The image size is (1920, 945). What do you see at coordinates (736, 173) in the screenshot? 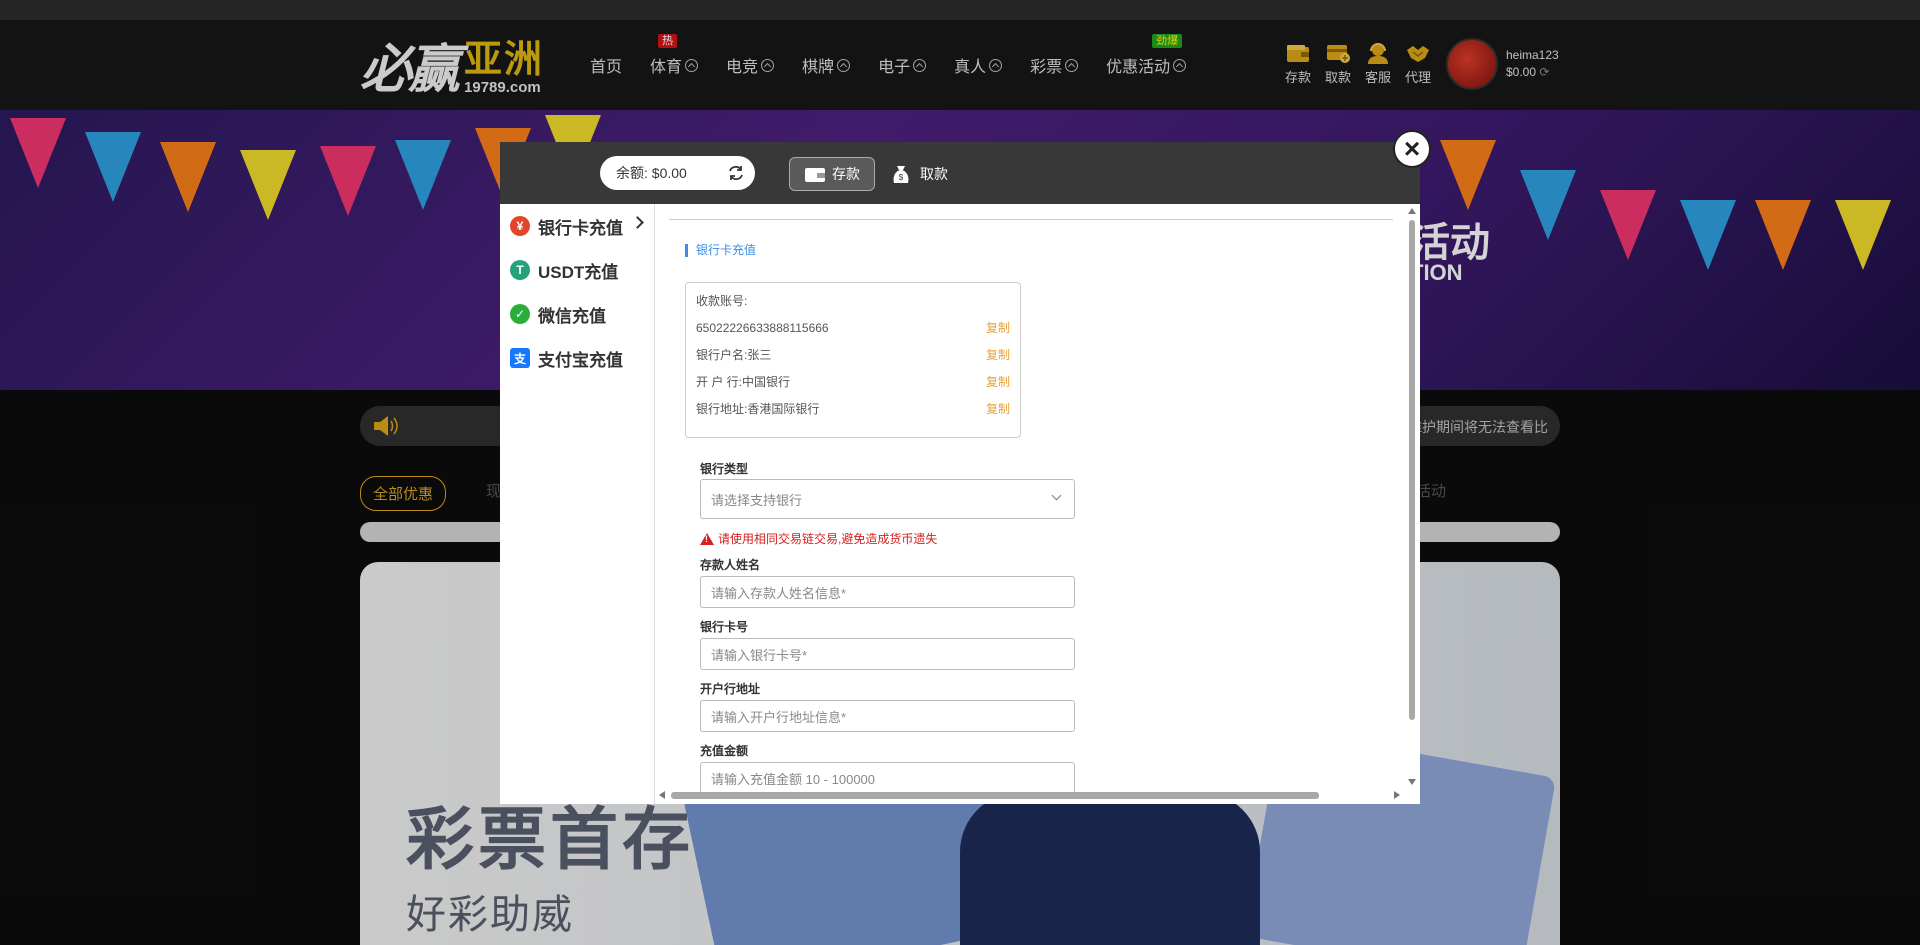
I see `refresh-icon` at bounding box center [736, 173].